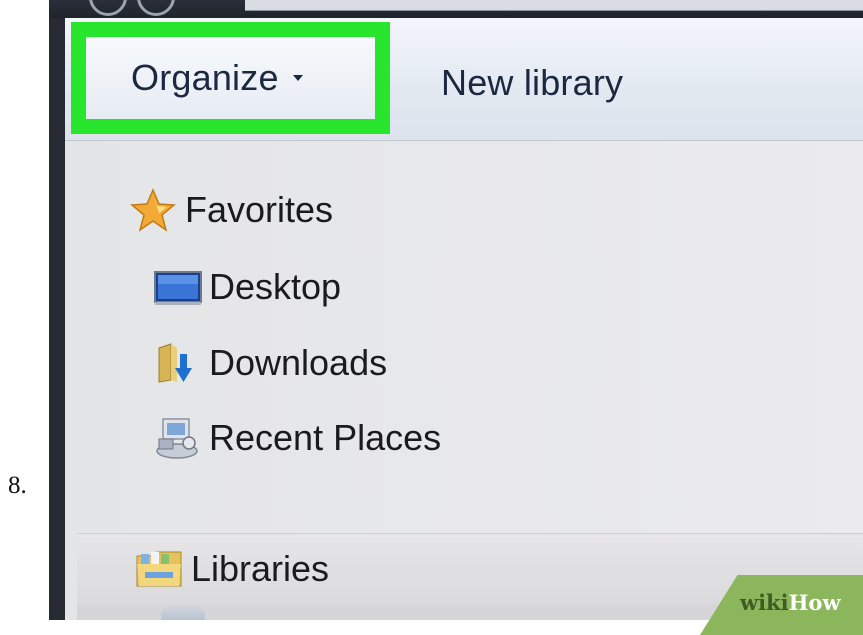 This screenshot has width=863, height=635. What do you see at coordinates (205, 77) in the screenshot?
I see `organize-label: Organize` at bounding box center [205, 77].